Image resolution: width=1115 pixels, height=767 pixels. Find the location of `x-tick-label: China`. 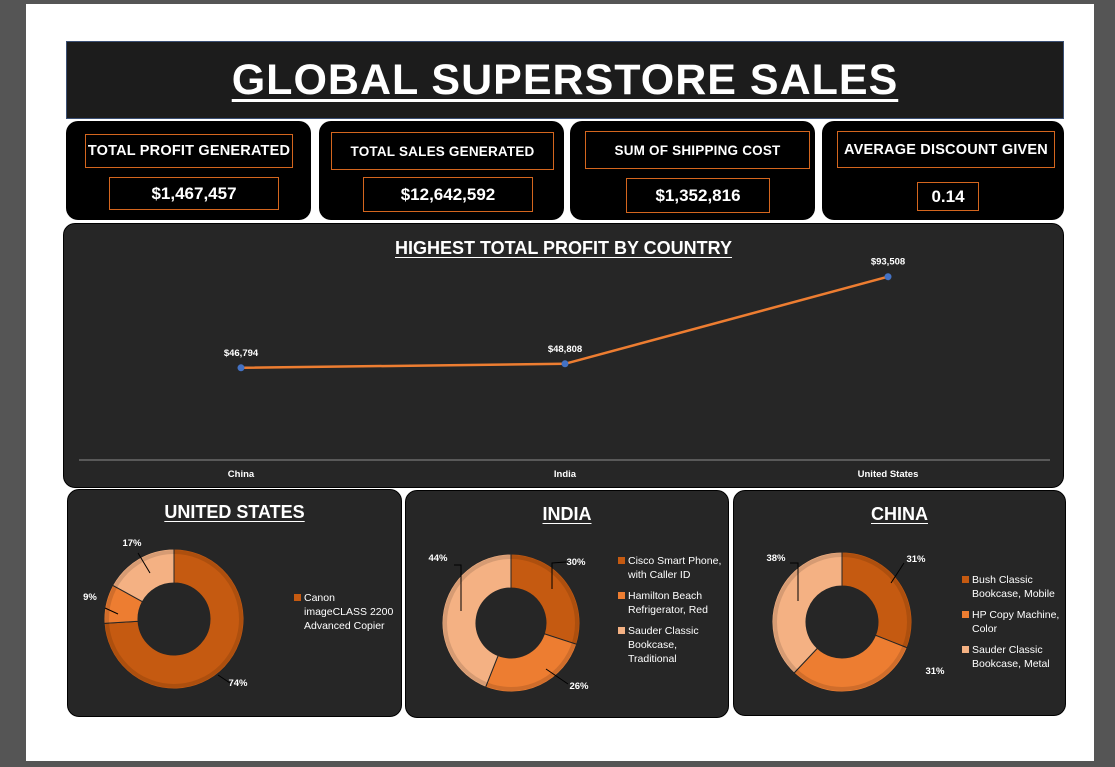

x-tick-label: China is located at coordinates (241, 474).